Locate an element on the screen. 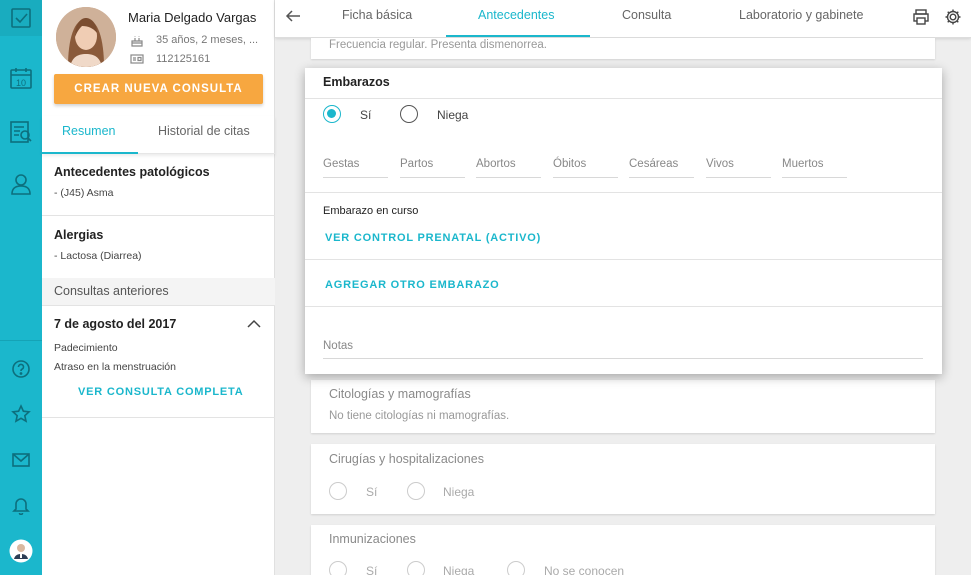  patient-id: 112125161 is located at coordinates (183, 59).